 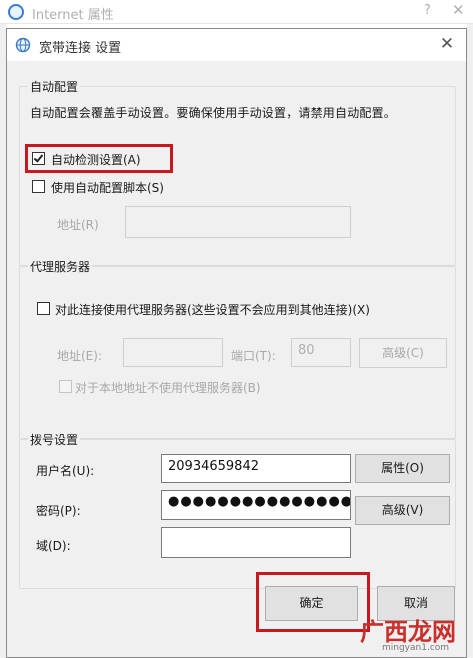 What do you see at coordinates (313, 602) in the screenshot?
I see `ok-button-highlight` at bounding box center [313, 602].